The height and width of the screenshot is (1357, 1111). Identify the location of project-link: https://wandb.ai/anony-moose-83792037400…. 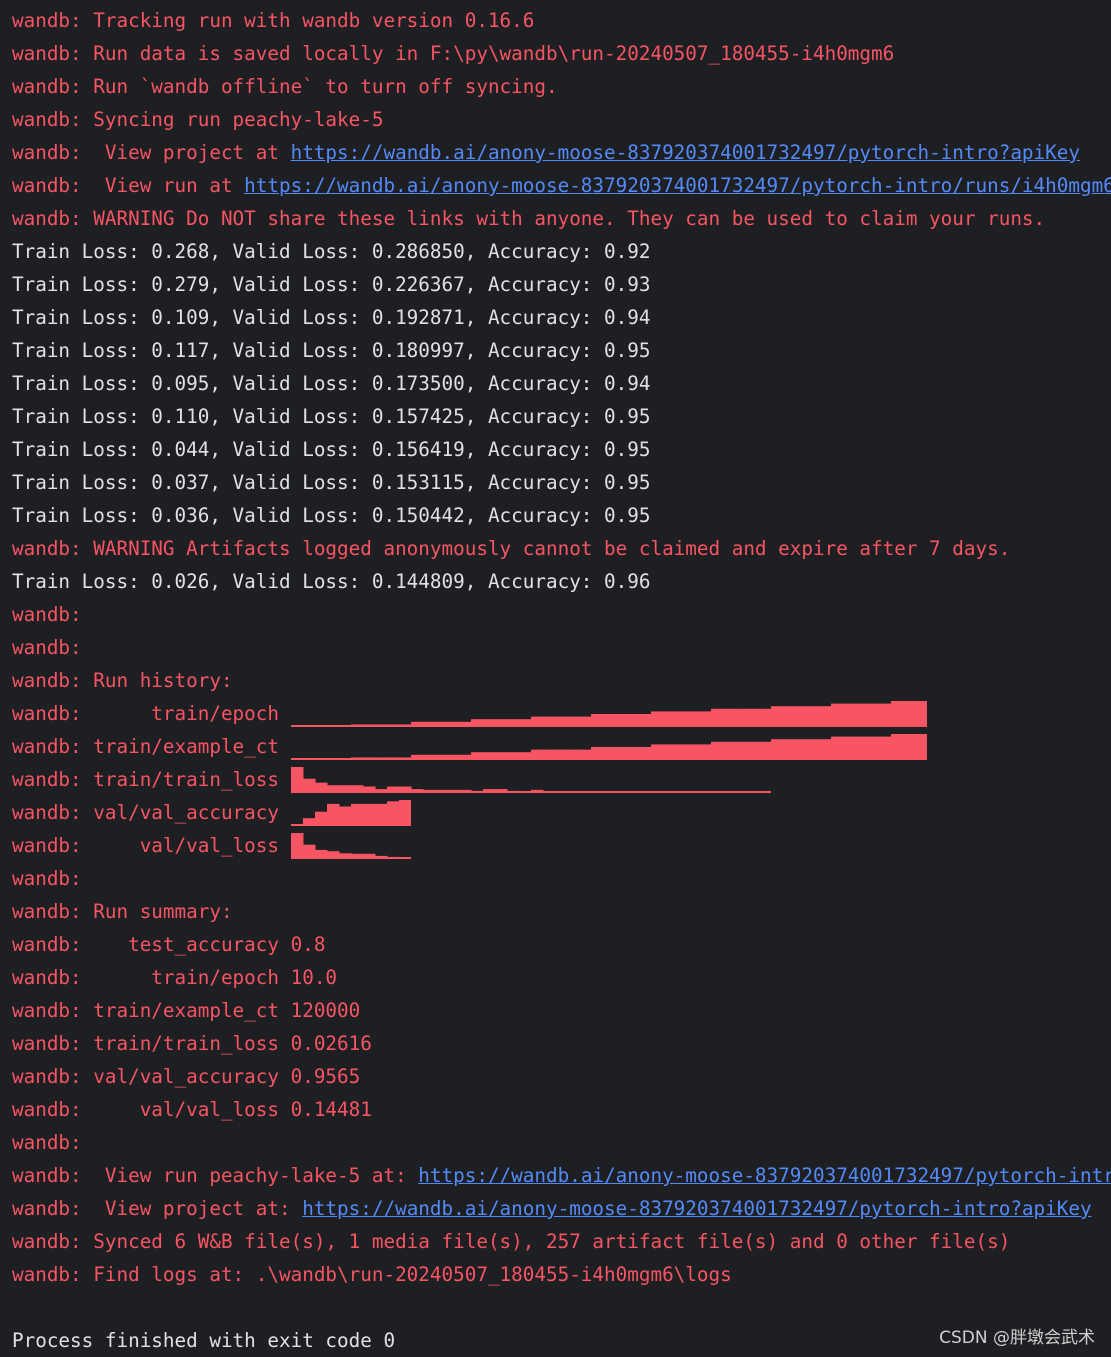
(685, 152).